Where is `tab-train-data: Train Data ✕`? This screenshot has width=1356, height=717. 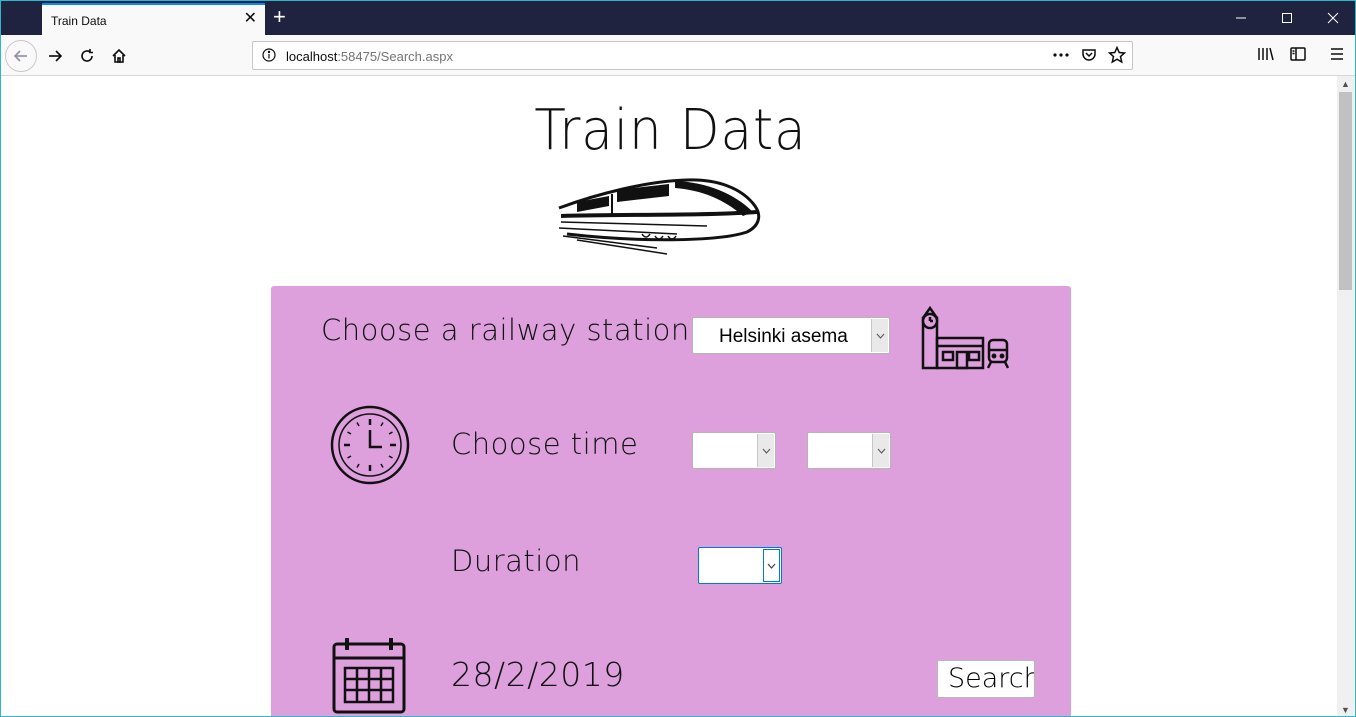 tab-train-data: Train Data ✕ is located at coordinates (153, 19).